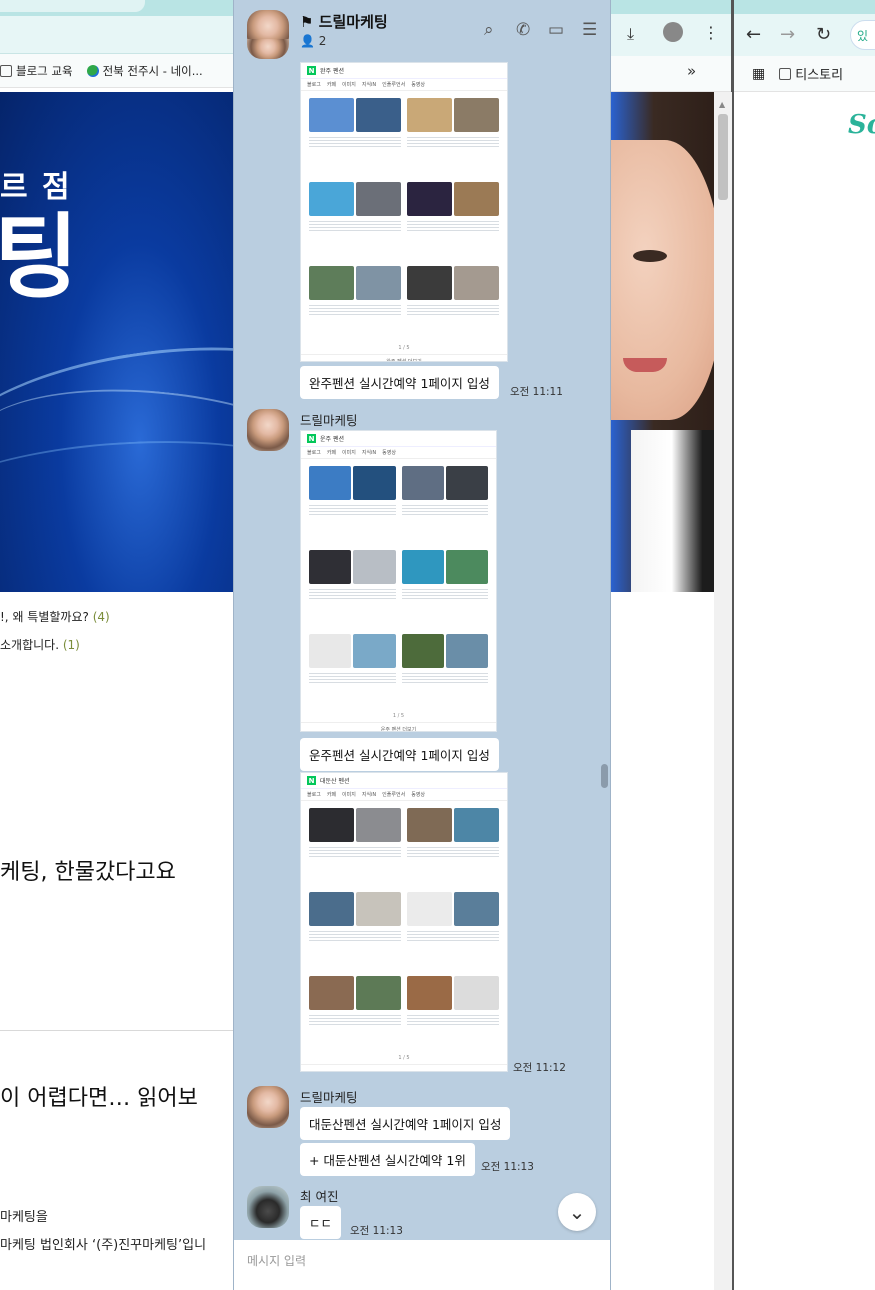  What do you see at coordinates (673, 32) in the screenshot?
I see `profile-avatar` at bounding box center [673, 32].